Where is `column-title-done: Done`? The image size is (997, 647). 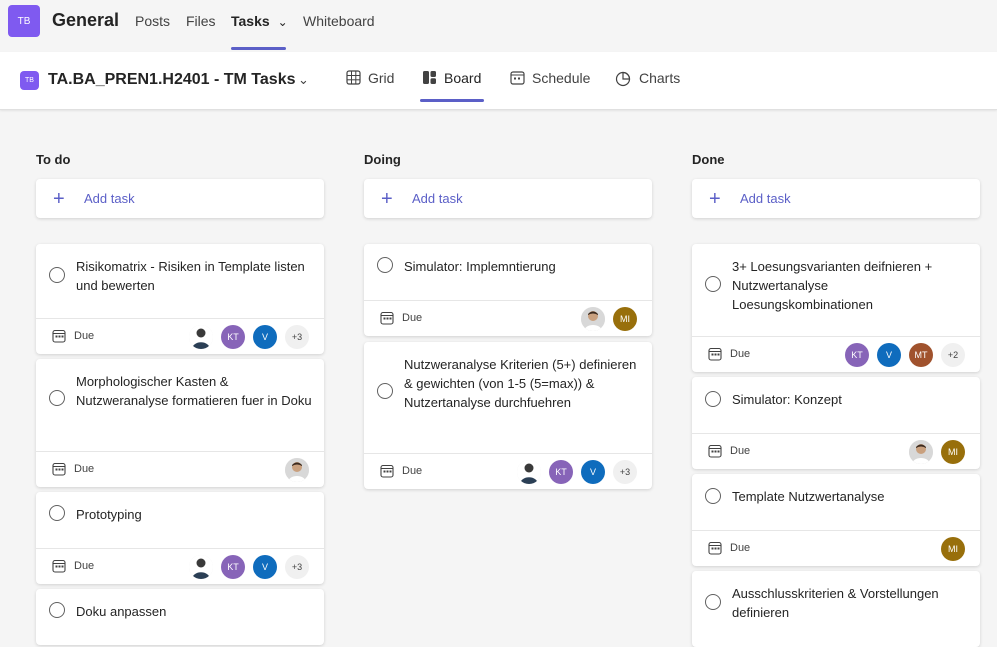
column-title-done: Done is located at coordinates (708, 159).